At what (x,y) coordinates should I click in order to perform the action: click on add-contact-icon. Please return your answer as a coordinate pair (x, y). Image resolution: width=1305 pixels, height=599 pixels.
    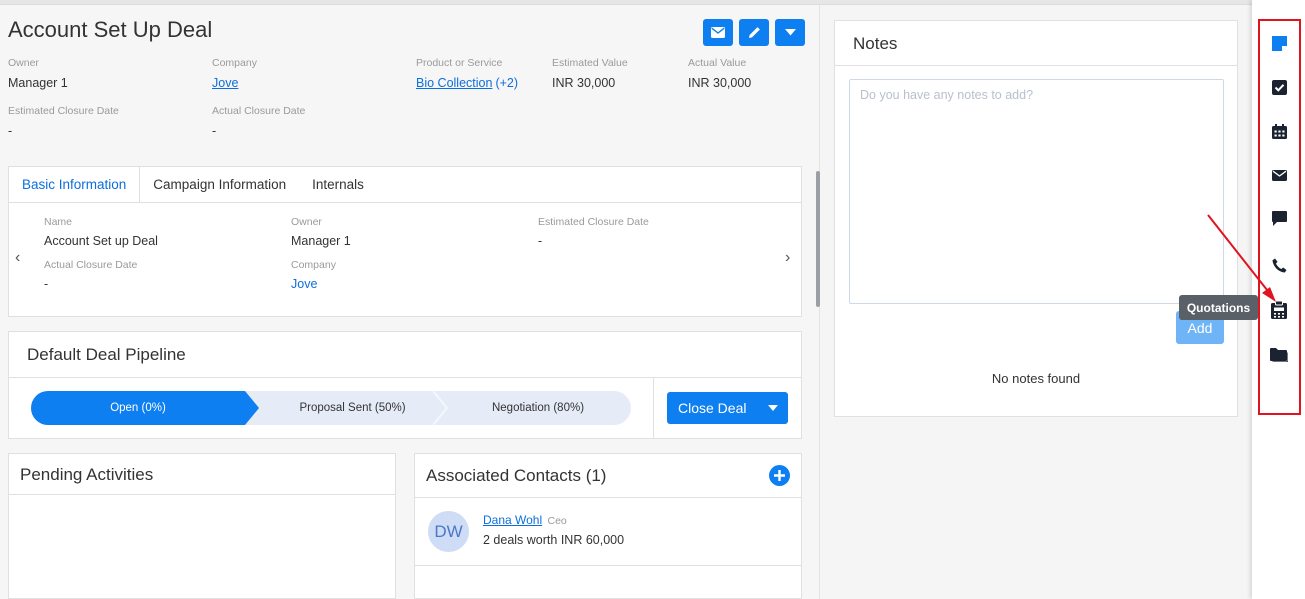
    Looking at the image, I should click on (779, 475).